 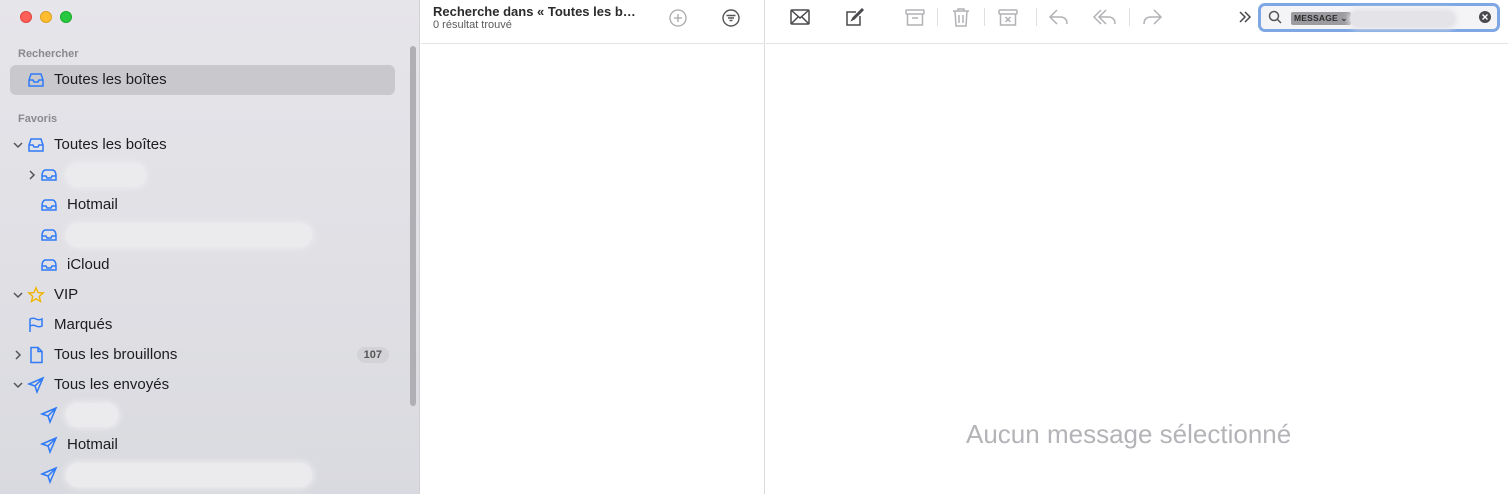 What do you see at coordinates (1316, 18) in the screenshot?
I see `search-token-label: MESSAGE` at bounding box center [1316, 18].